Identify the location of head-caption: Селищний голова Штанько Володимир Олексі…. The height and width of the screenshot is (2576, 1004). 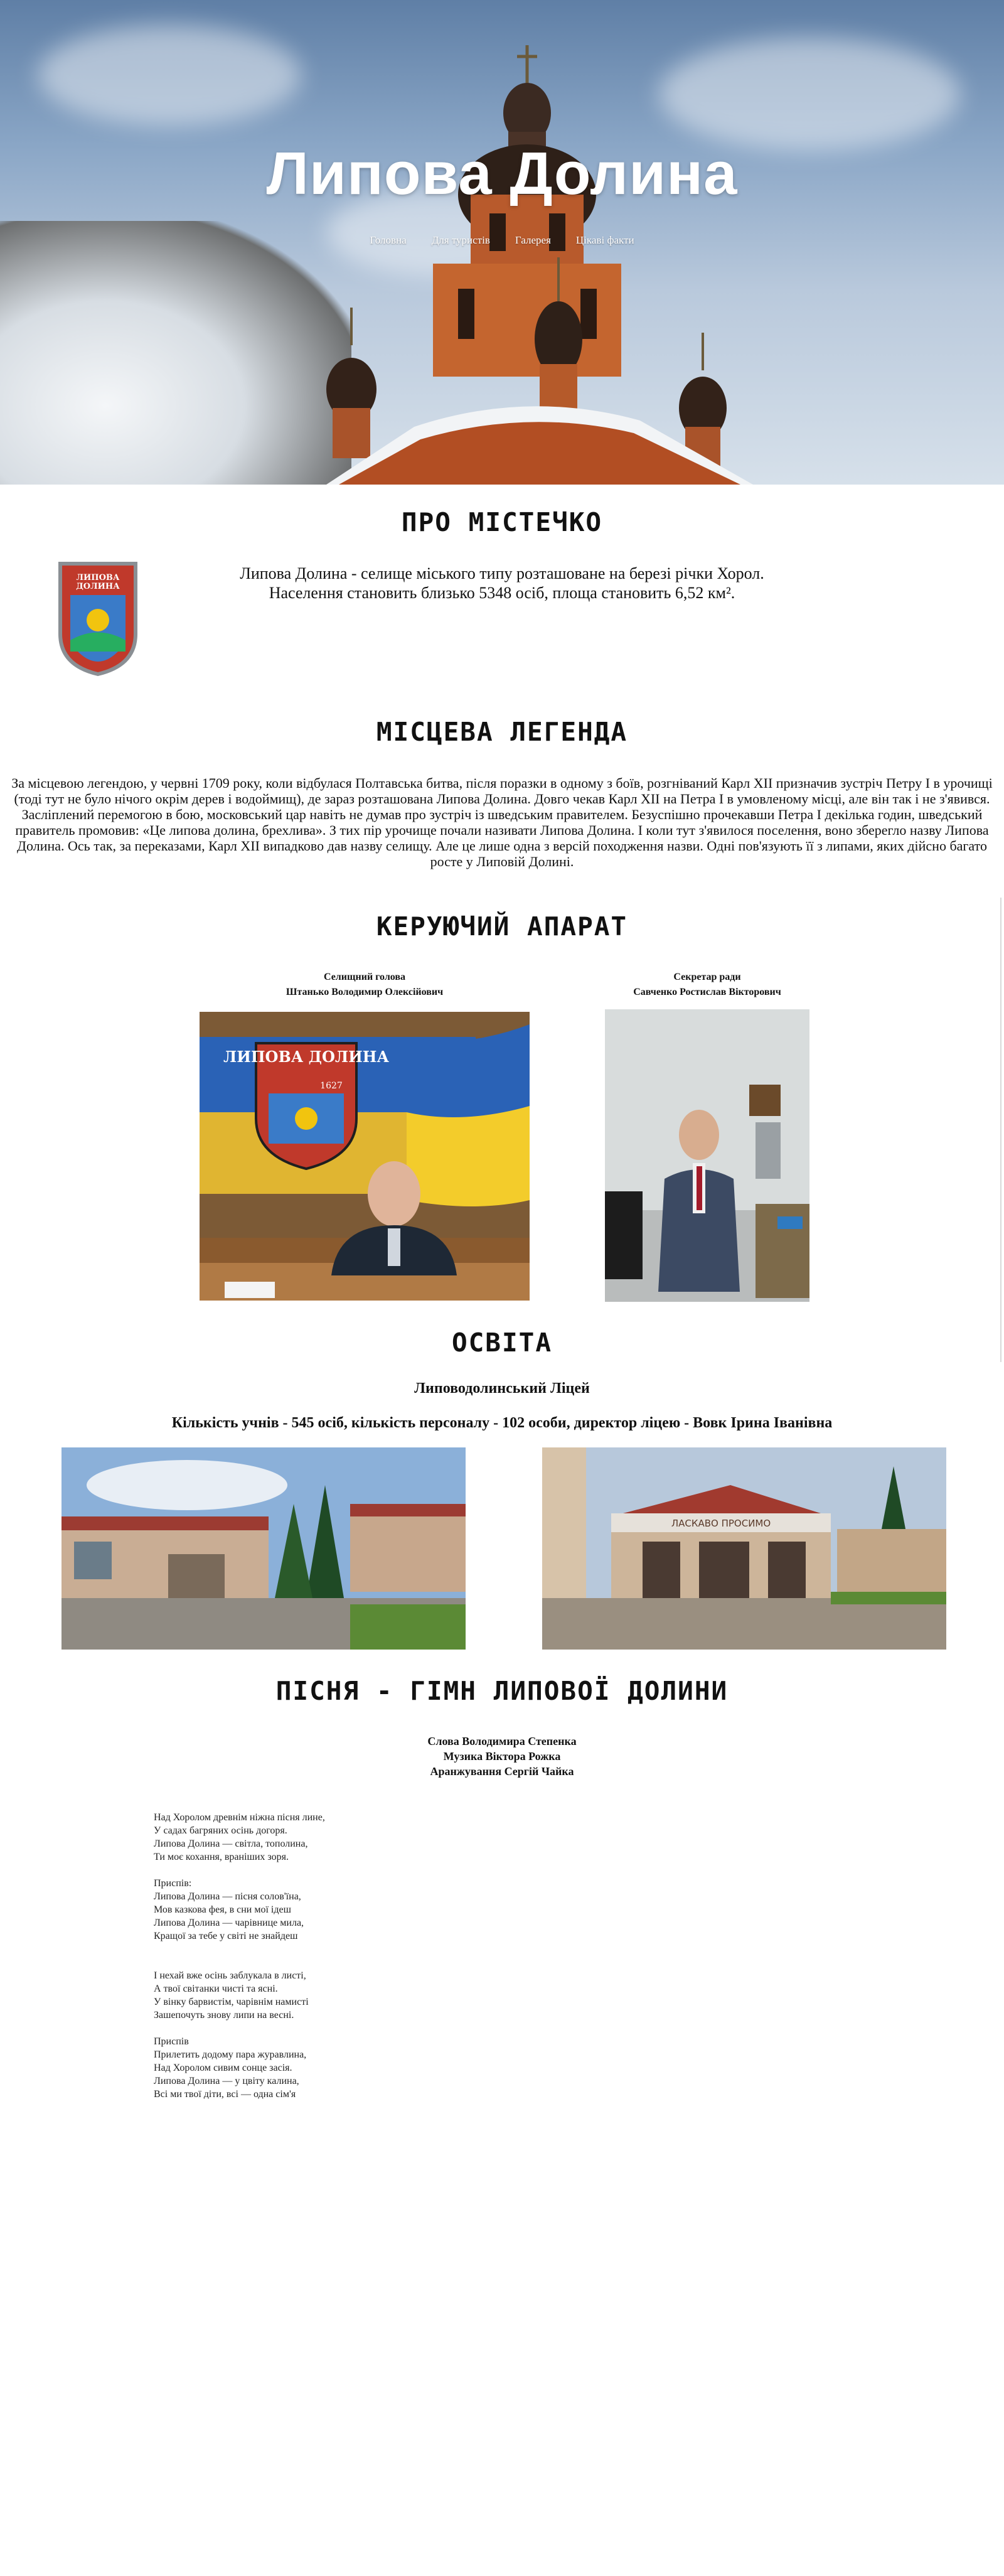
(365, 985).